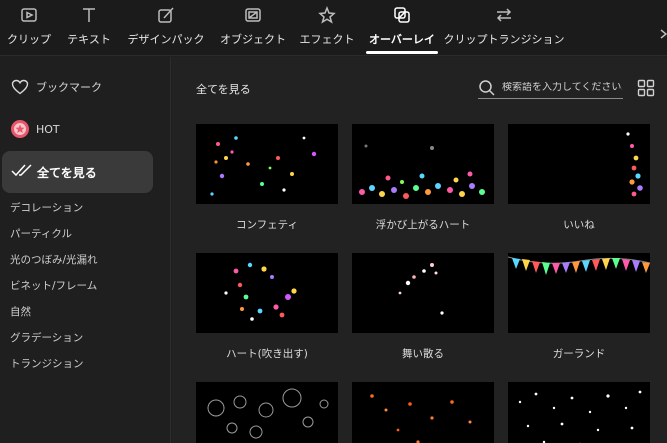 The width and height of the screenshot is (667, 443). Describe the element at coordinates (402, 28) in the screenshot. I see `tab-overlay: オーバーレイ` at that location.